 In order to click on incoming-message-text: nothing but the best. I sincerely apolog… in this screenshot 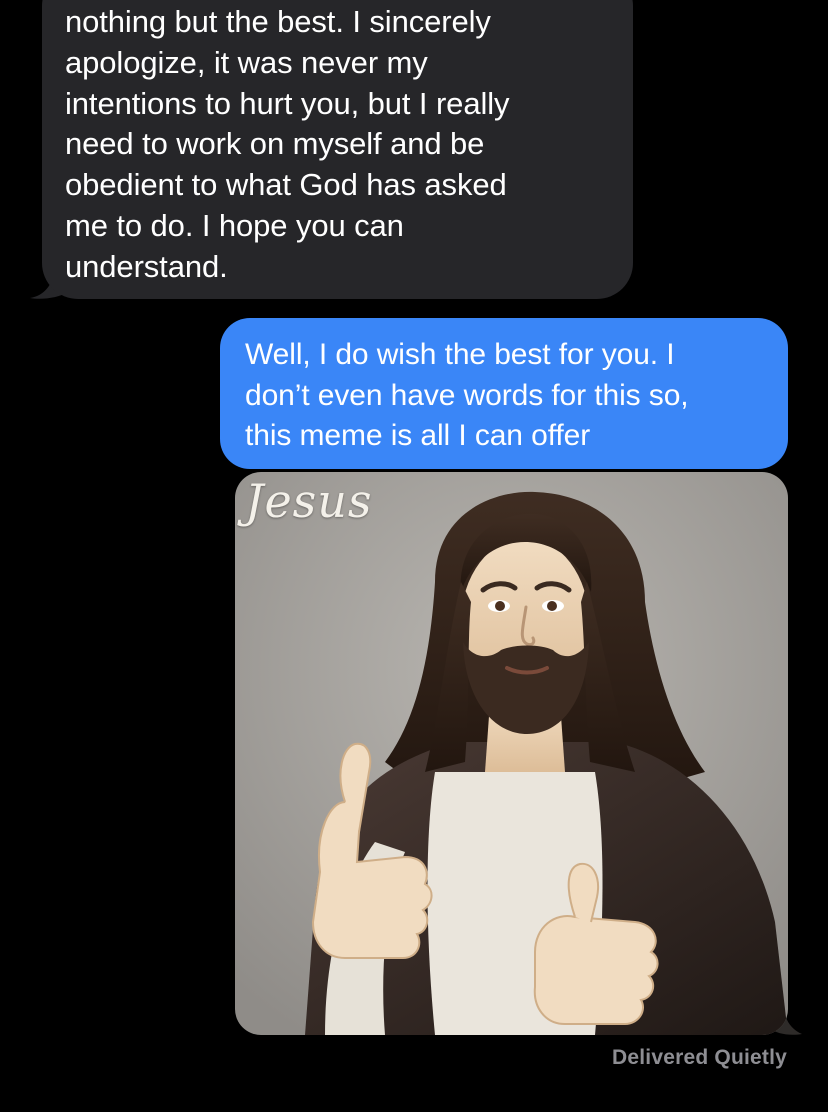, I will do `click(287, 144)`.